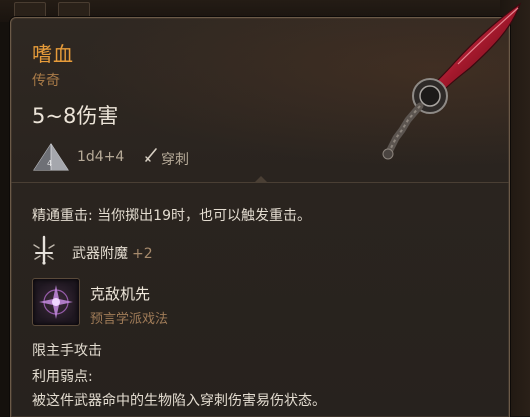 Image resolution: width=530 pixels, height=417 pixels. Describe the element at coordinates (100, 254) in the screenshot. I see `enchant-label: 武器附魔` at that location.